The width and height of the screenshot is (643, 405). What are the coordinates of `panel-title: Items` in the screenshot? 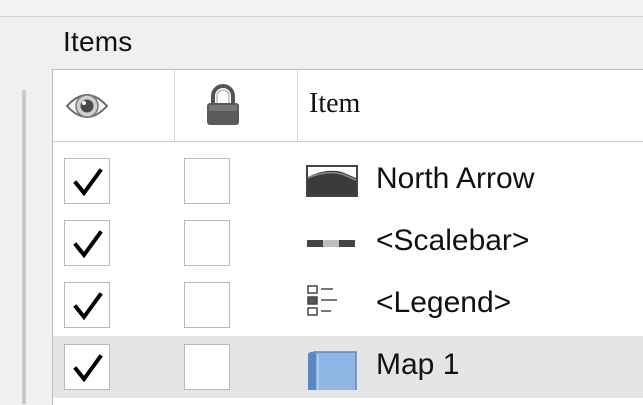 It's located at (98, 41).